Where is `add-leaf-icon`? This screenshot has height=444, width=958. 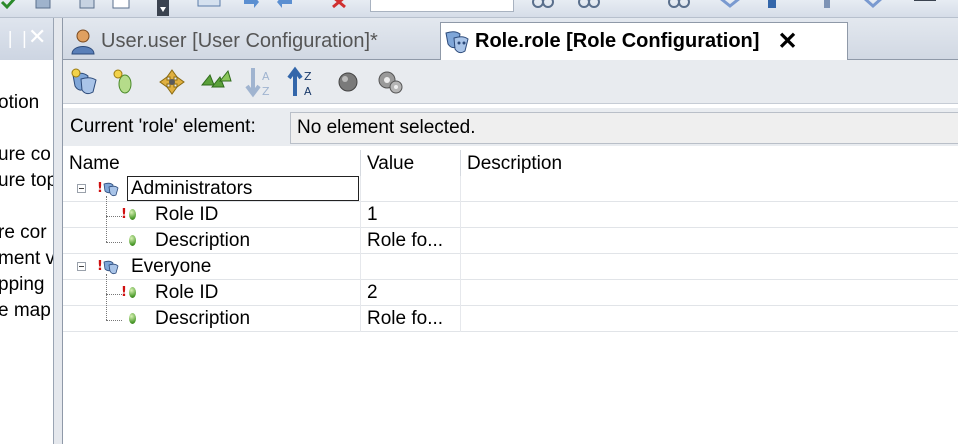
add-leaf-icon is located at coordinates (122, 81).